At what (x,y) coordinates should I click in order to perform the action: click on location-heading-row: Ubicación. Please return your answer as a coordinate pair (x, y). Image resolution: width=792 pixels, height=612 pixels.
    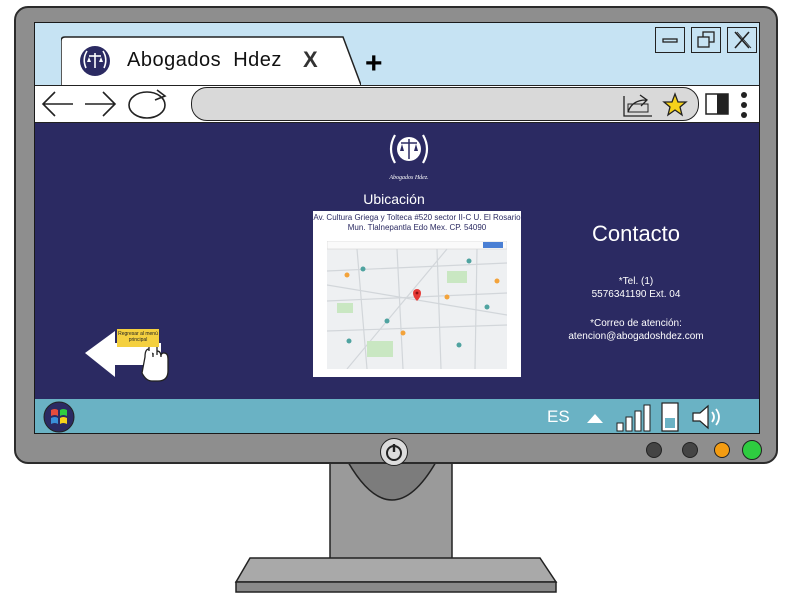
    Looking at the image, I should click on (397, 200).